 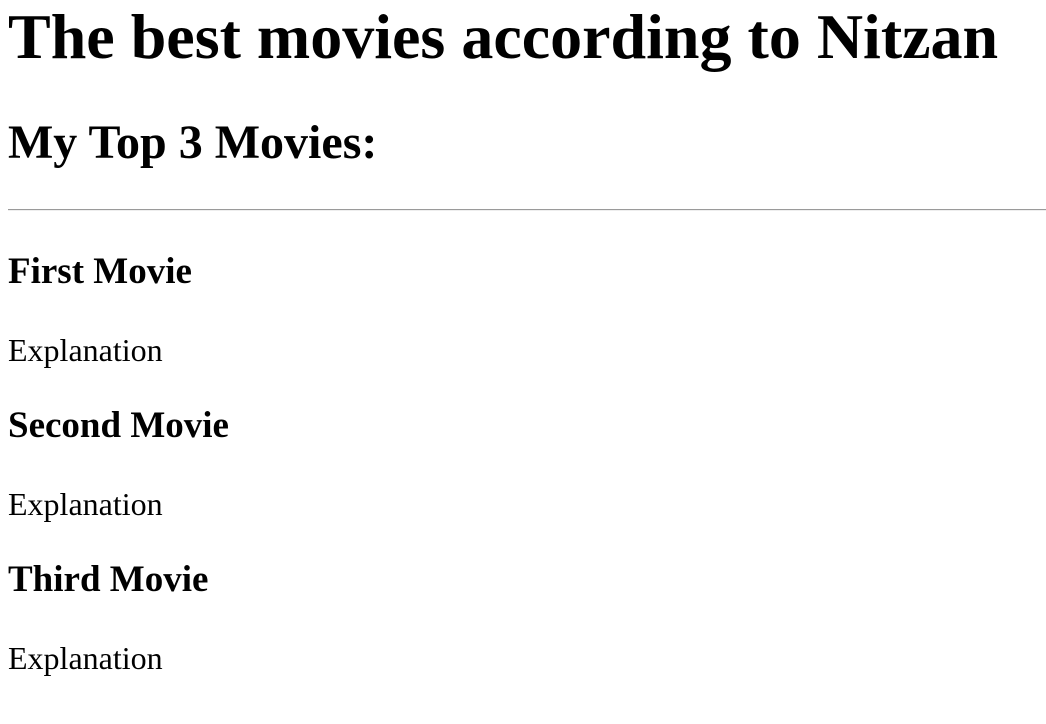 I want to click on movie-title: Third Movie, so click(x=108, y=579).